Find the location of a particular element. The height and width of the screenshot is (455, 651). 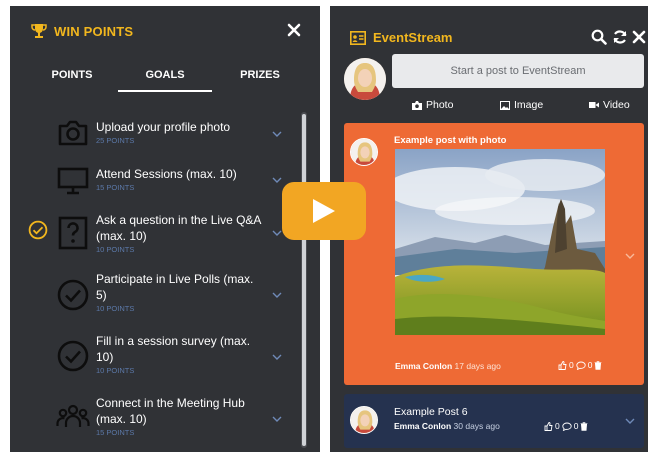

win-points-title: WIN POINTS is located at coordinates (94, 31).